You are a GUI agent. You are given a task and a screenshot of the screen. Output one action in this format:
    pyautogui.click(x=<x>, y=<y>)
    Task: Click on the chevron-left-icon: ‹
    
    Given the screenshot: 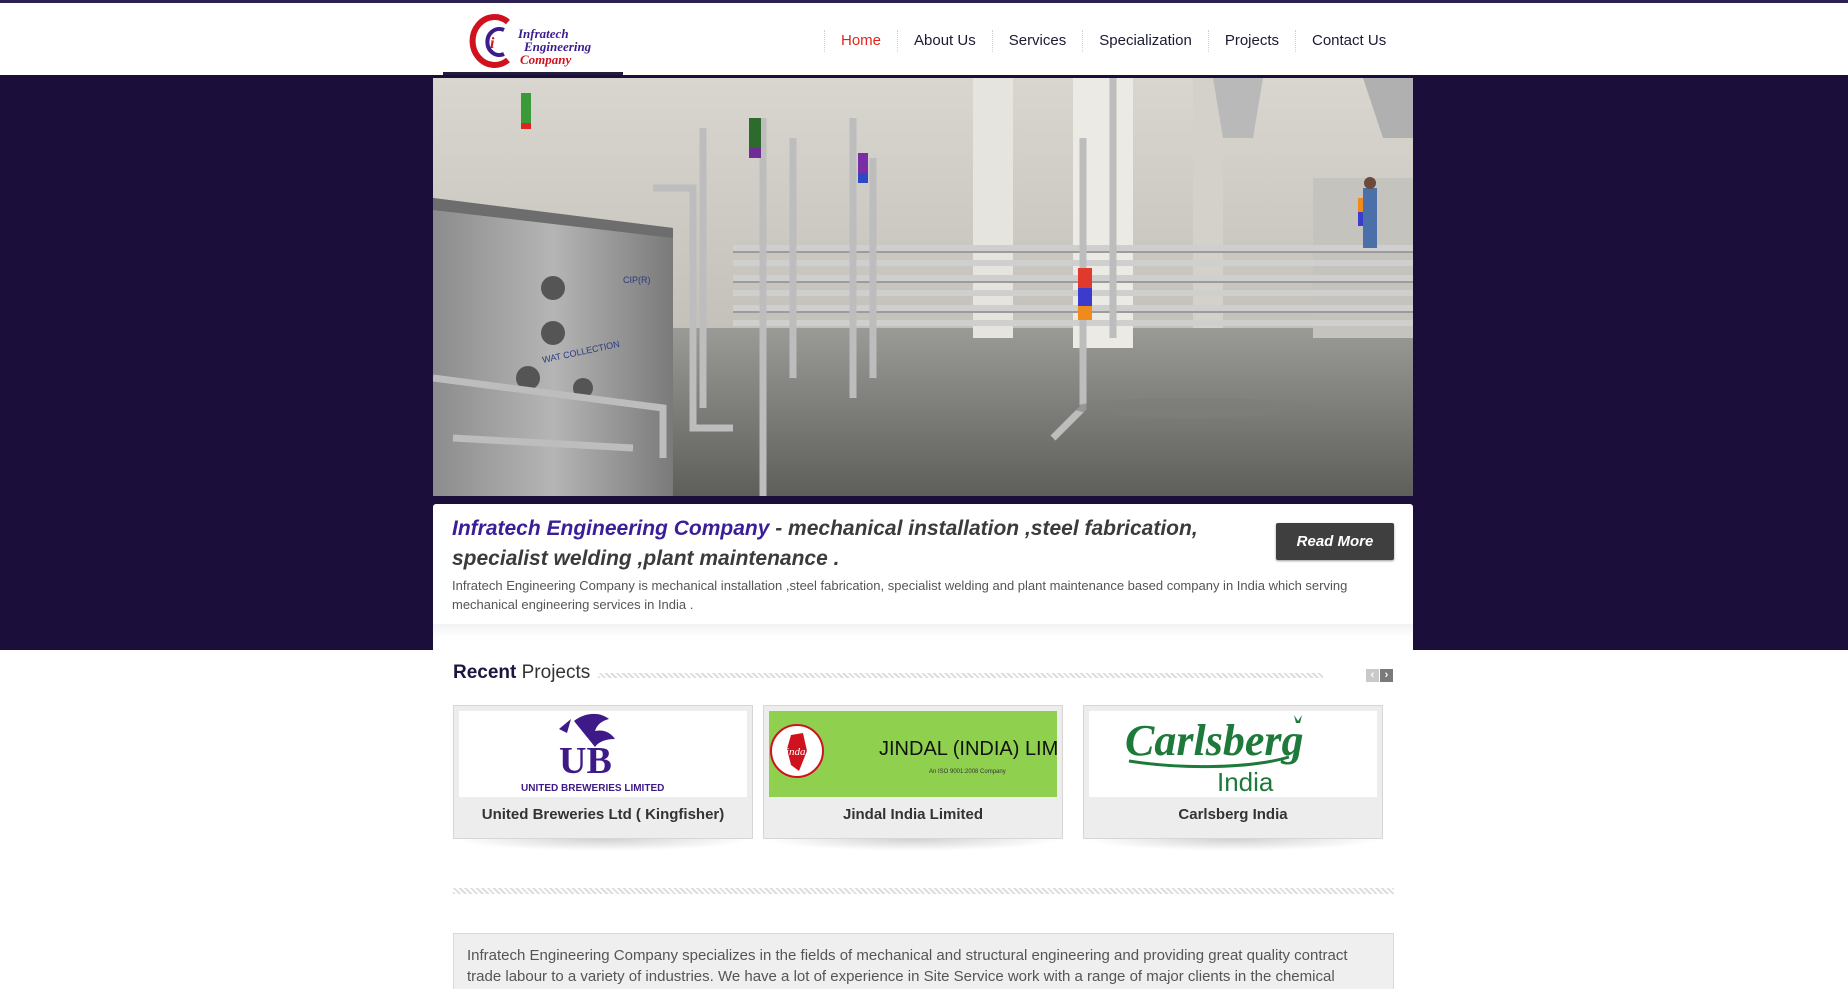 What is the action you would take?
    pyautogui.click(x=1372, y=675)
    